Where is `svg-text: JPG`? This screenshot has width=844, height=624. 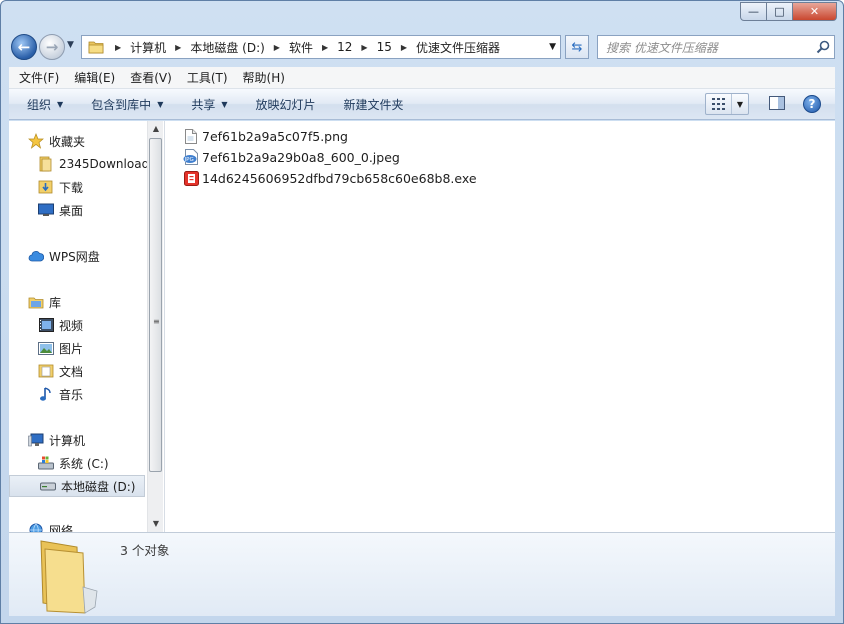
svg-text: JPG is located at coordinates (189, 160).